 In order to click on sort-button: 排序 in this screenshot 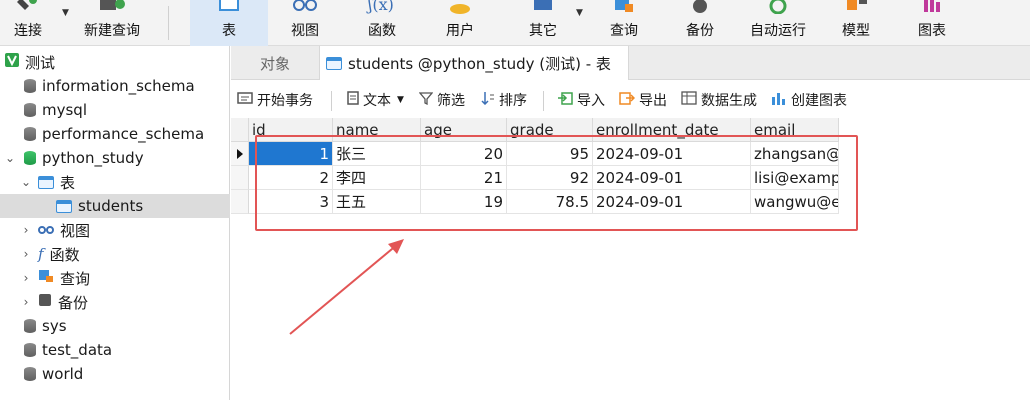, I will do `click(504, 100)`.